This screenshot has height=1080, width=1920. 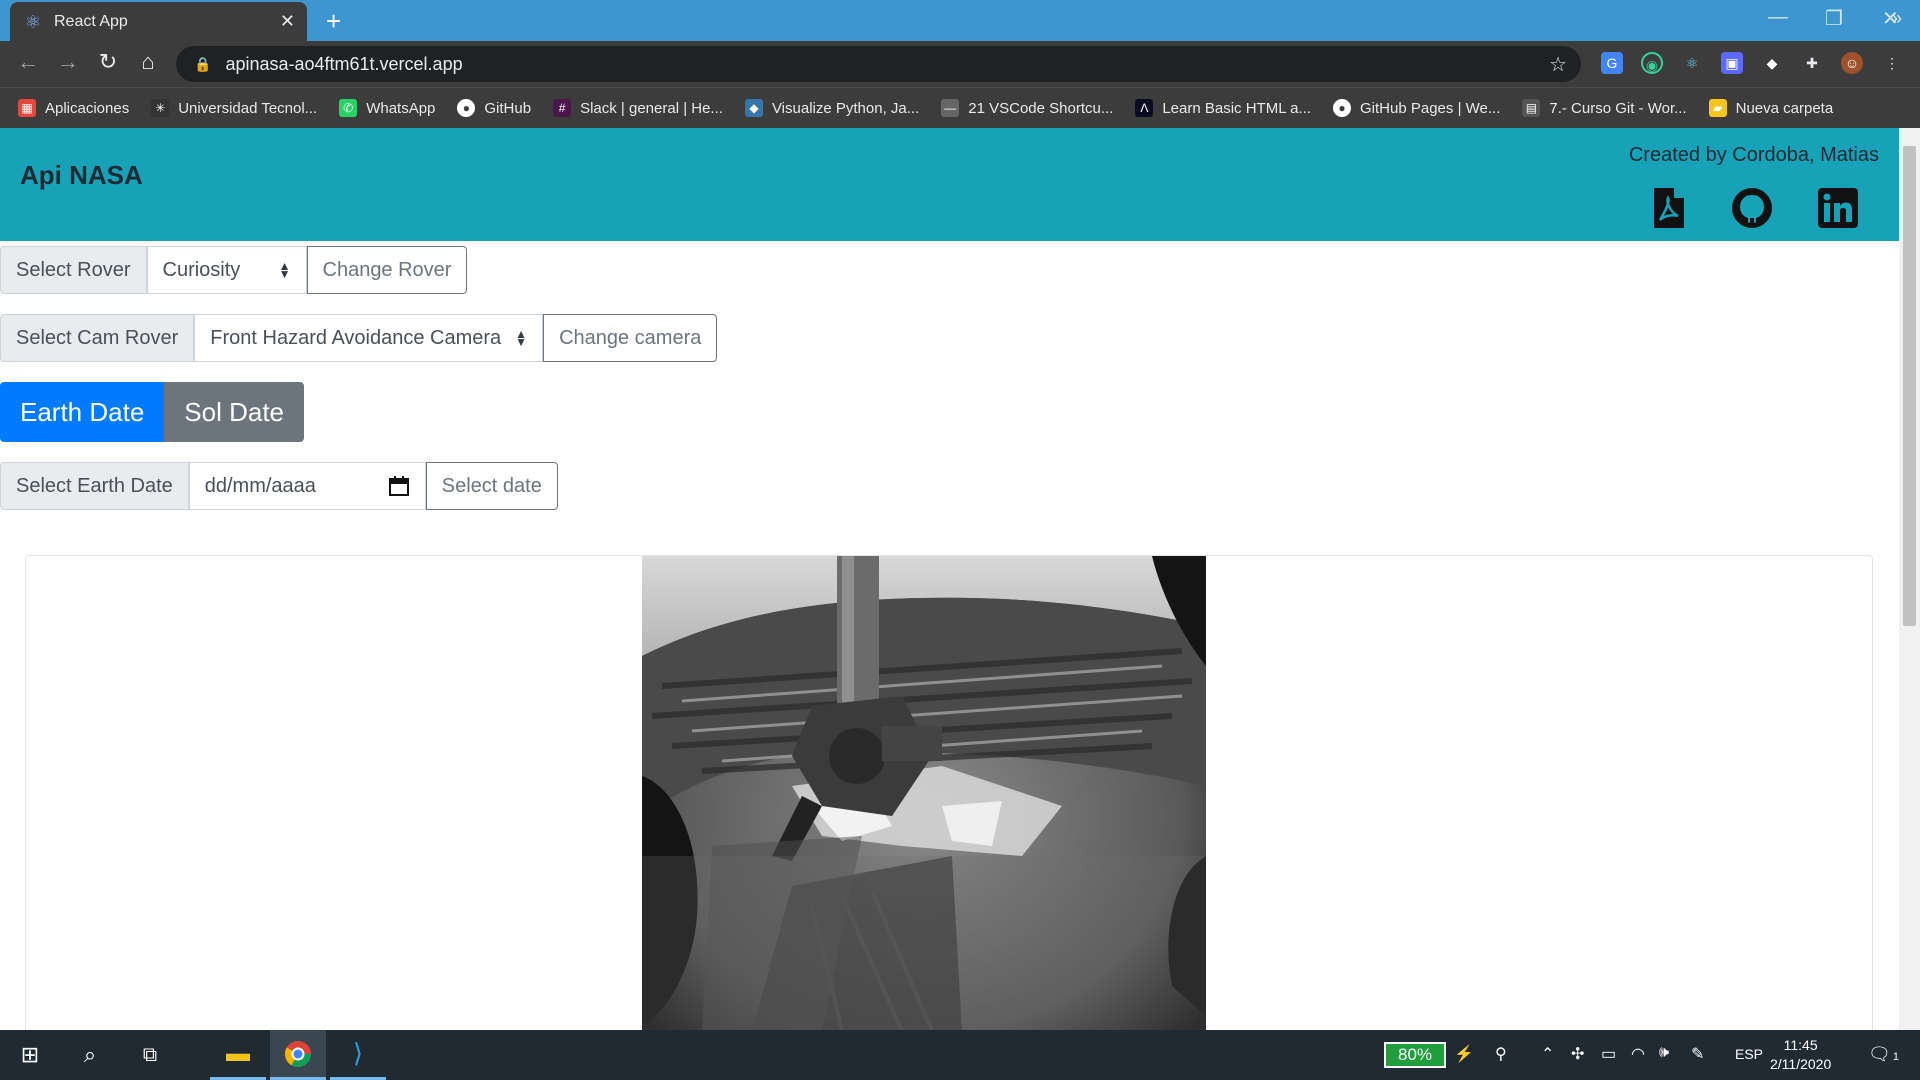 What do you see at coordinates (1838, 208) in the screenshot?
I see `linkedin-icon` at bounding box center [1838, 208].